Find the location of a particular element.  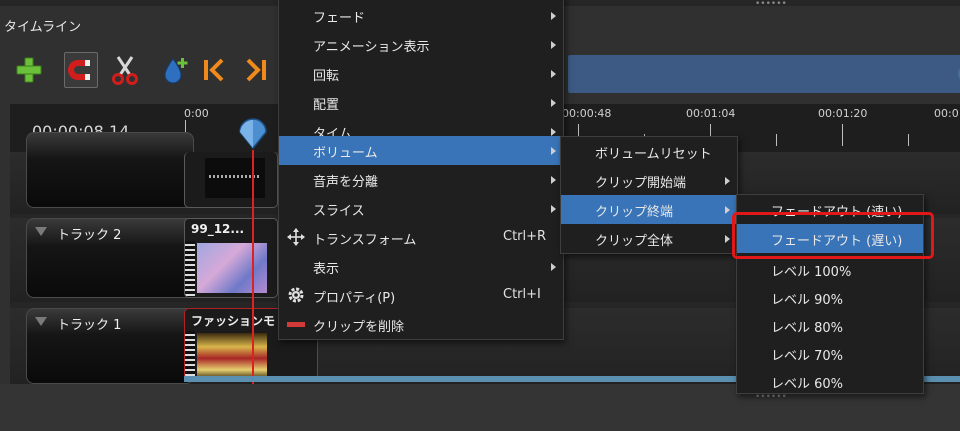

menu-item-shortcut: Ctrl+R is located at coordinates (525, 236).